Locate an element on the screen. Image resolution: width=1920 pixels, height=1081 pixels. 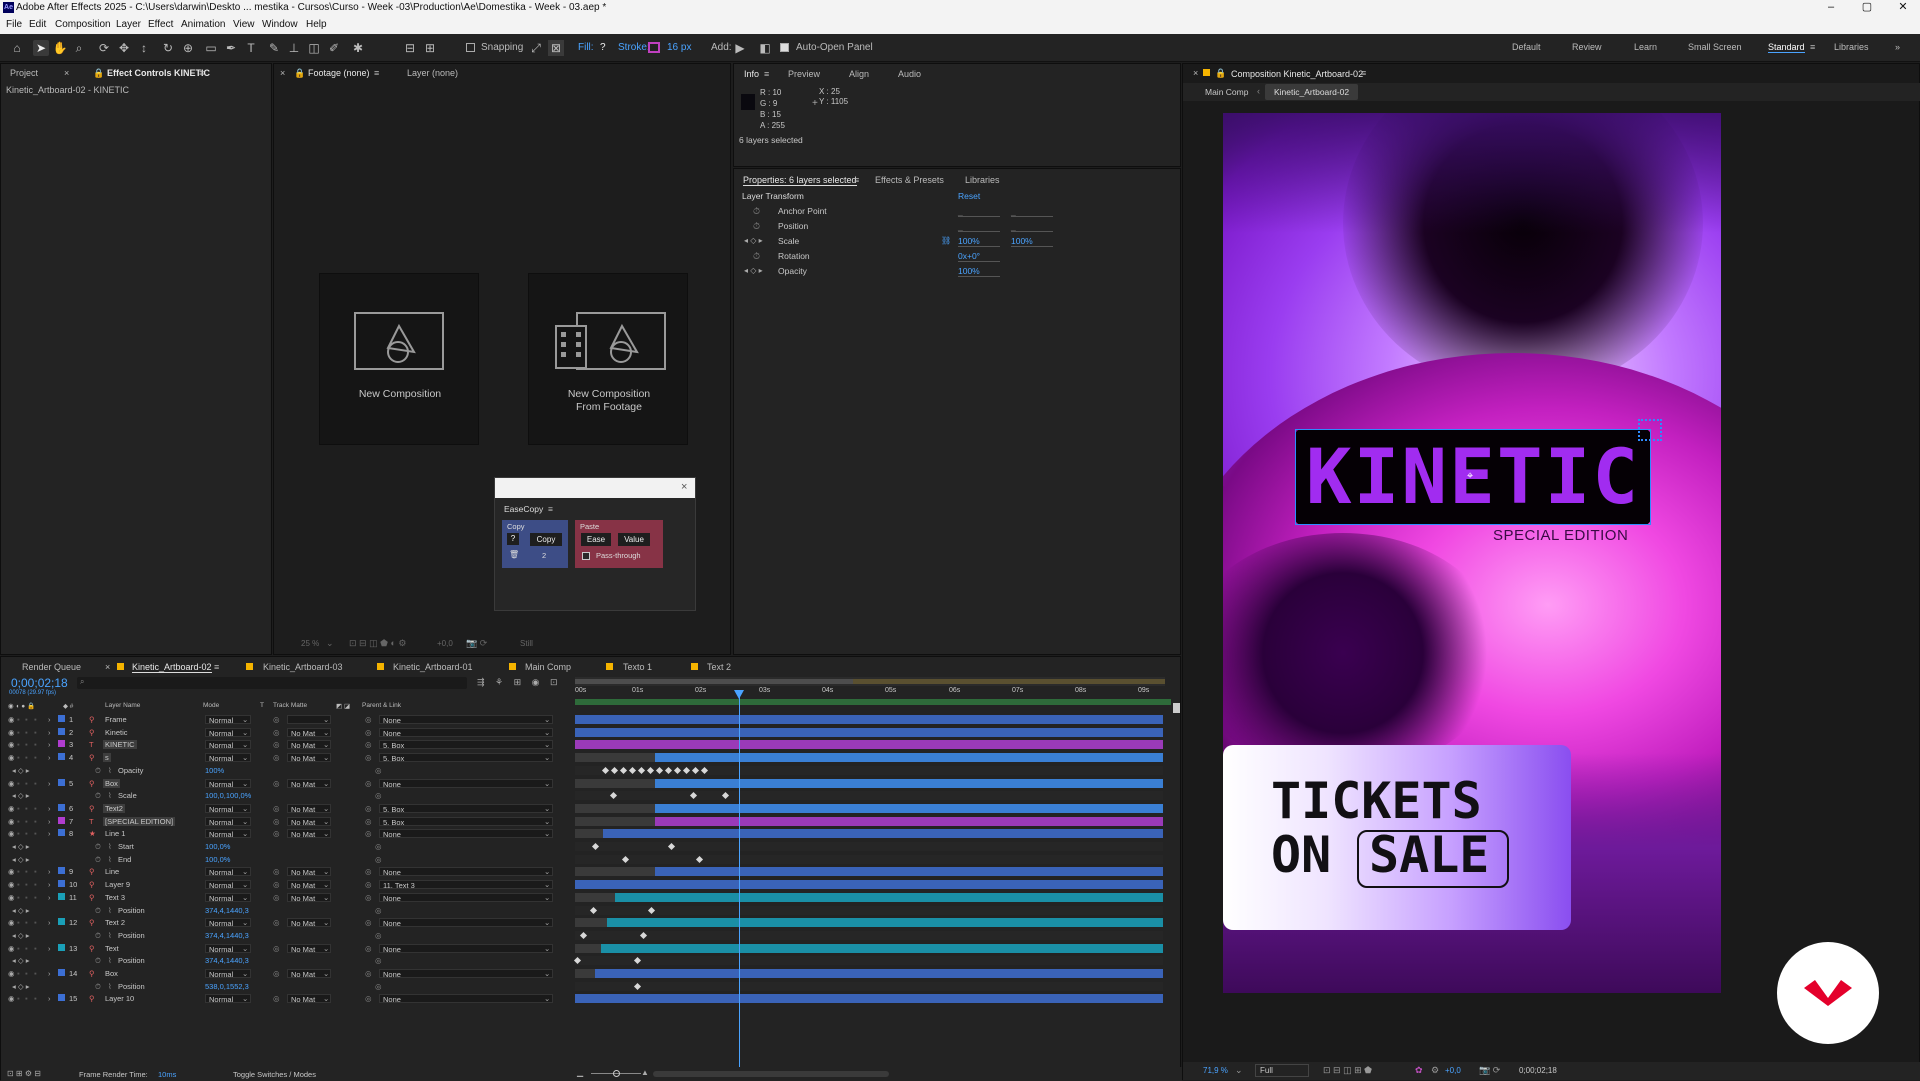
graph-icon: ⌇ is located at coordinates (110, 960).